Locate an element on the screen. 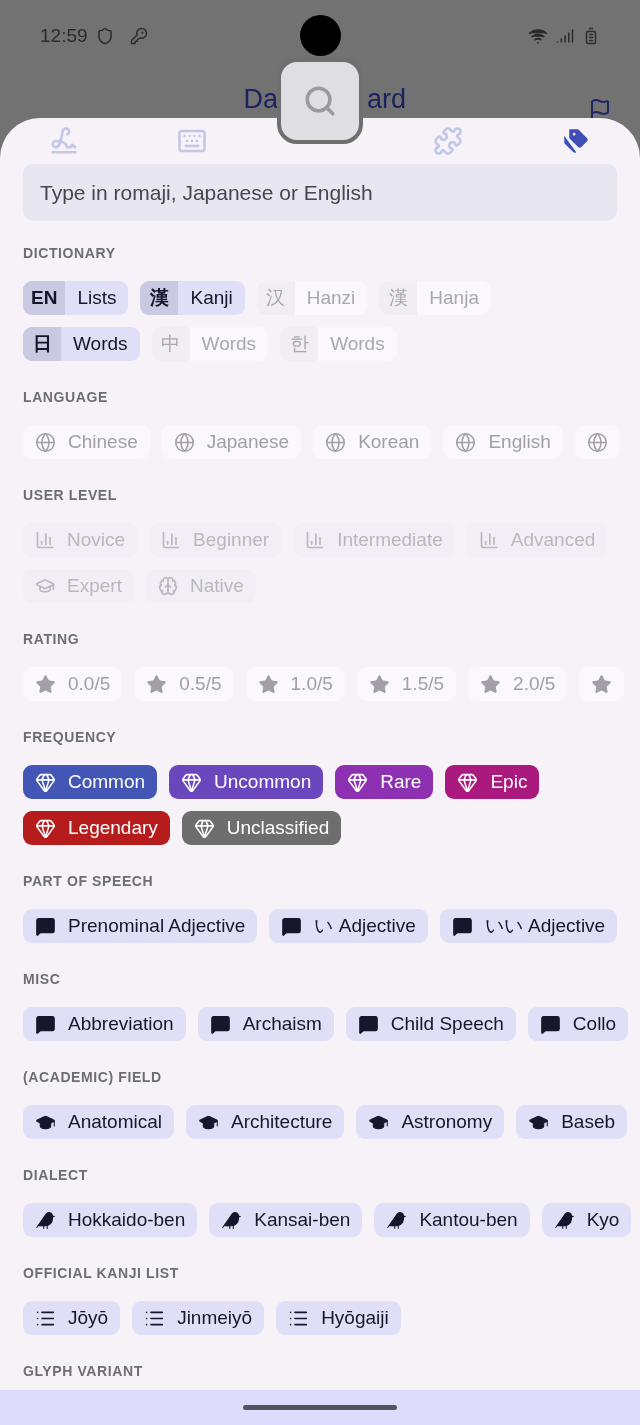  chip-prefix: 日 is located at coordinates (42, 344).